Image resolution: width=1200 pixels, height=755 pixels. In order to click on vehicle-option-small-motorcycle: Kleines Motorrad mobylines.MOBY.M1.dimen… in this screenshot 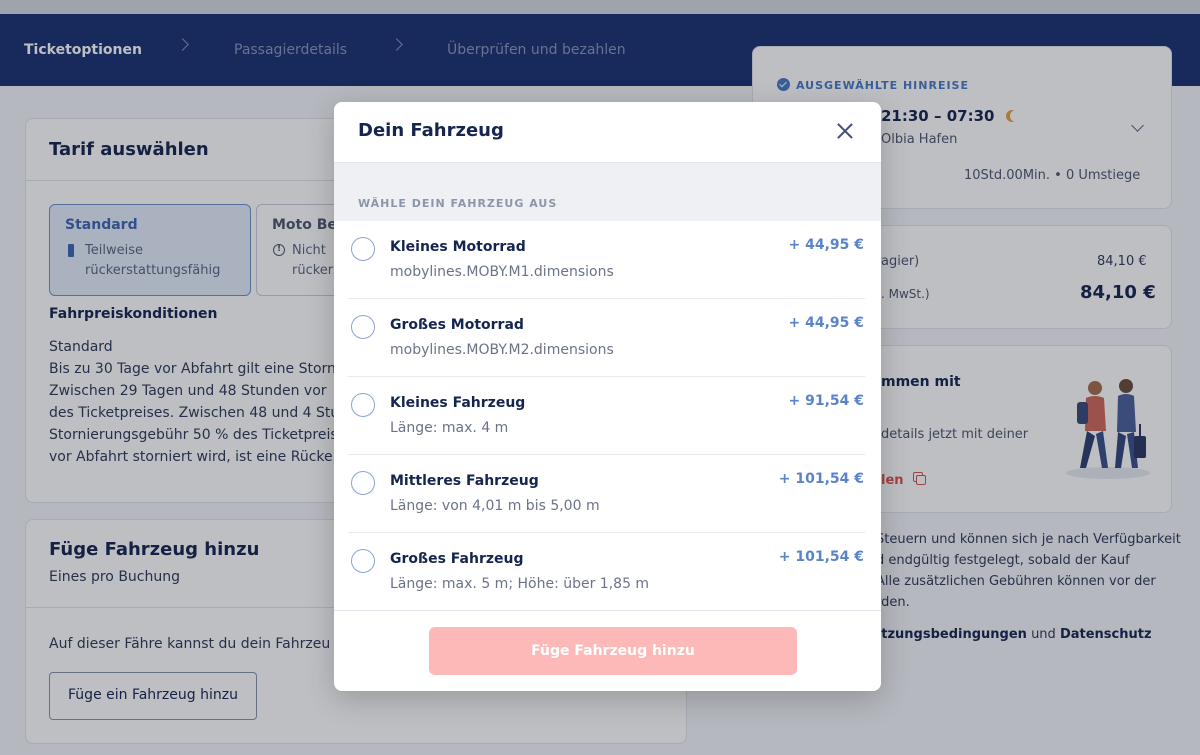, I will do `click(606, 260)`.